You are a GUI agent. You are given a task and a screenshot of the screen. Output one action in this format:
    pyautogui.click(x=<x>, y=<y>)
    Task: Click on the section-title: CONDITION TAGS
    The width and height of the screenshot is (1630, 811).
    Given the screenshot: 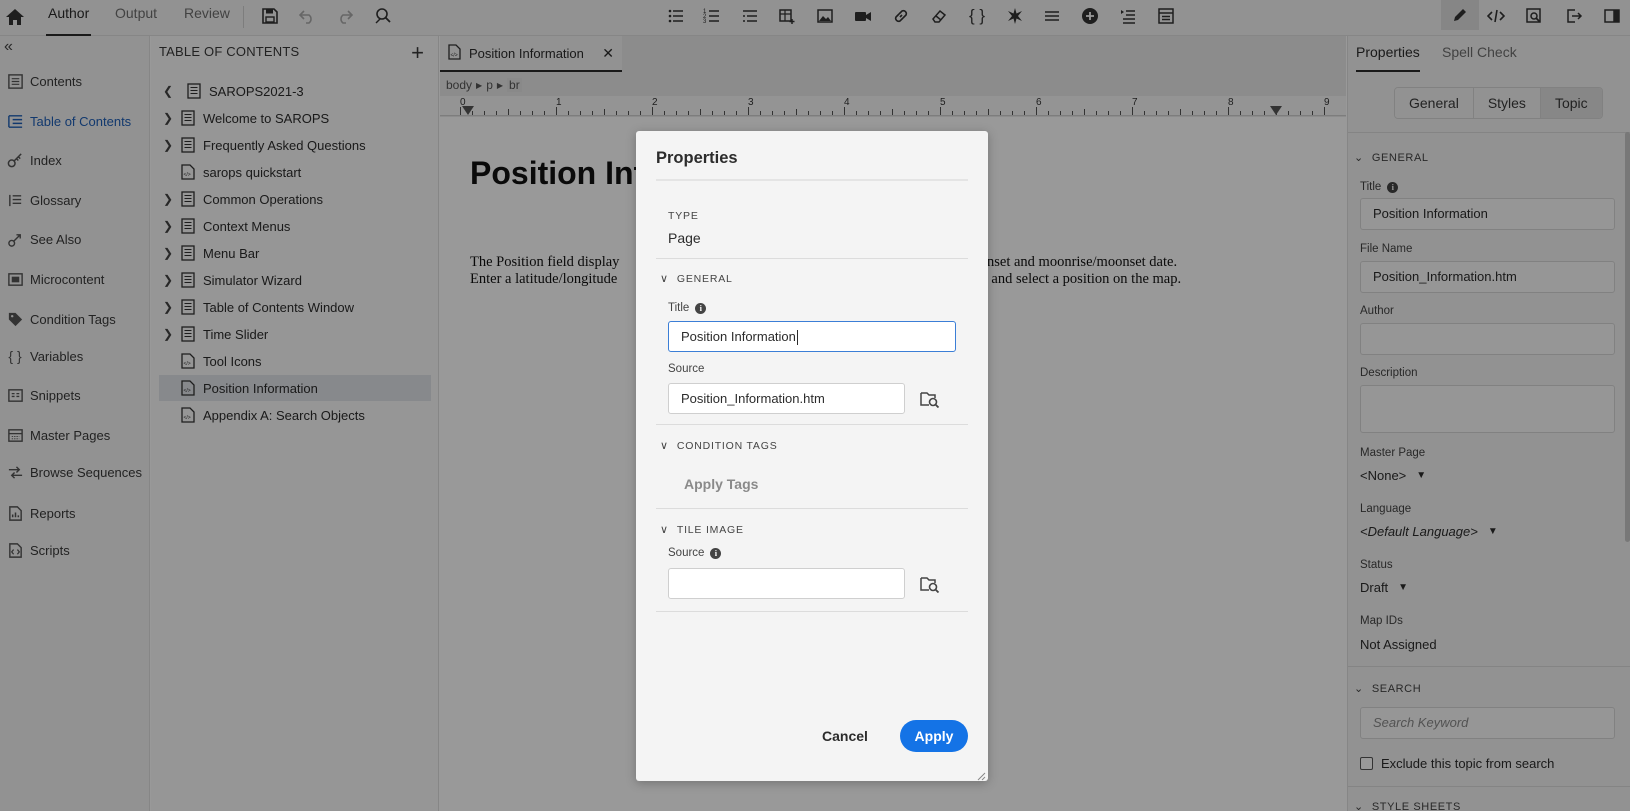 What is the action you would take?
    pyautogui.click(x=727, y=445)
    